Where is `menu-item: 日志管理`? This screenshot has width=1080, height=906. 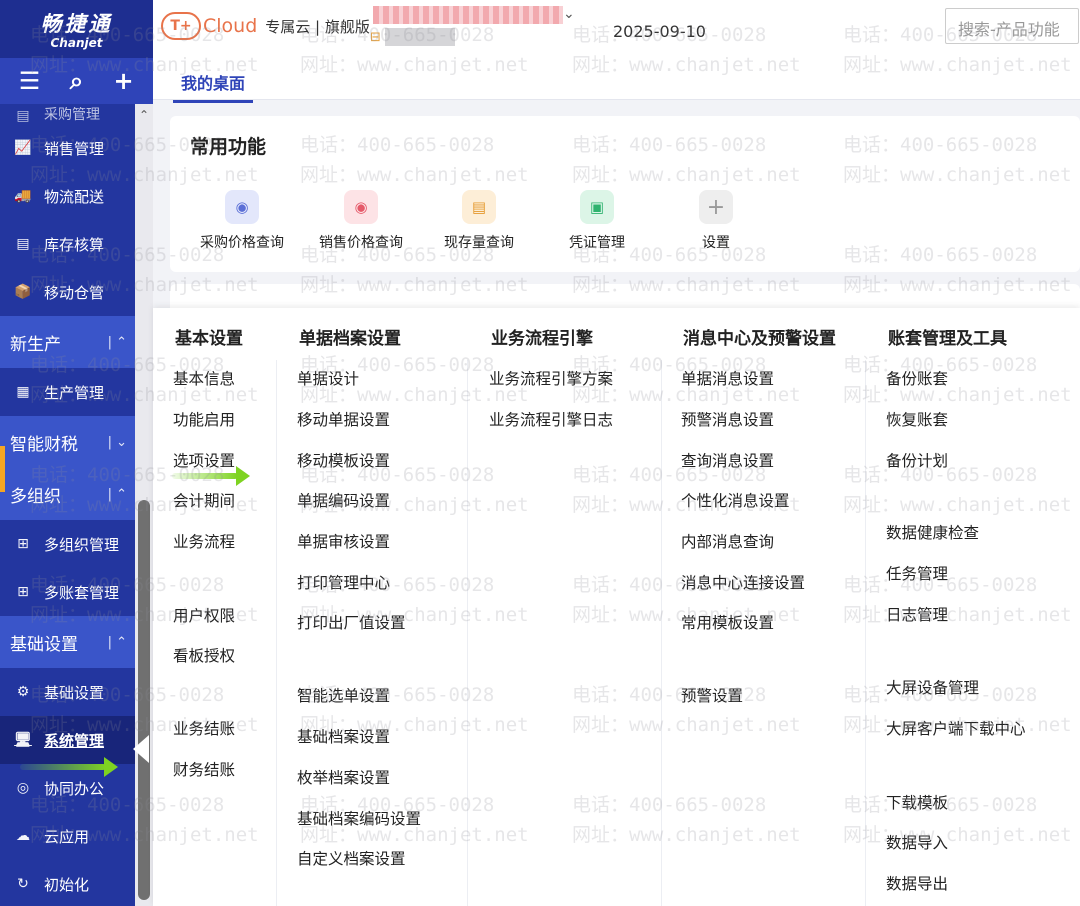 menu-item: 日志管理 is located at coordinates (917, 614).